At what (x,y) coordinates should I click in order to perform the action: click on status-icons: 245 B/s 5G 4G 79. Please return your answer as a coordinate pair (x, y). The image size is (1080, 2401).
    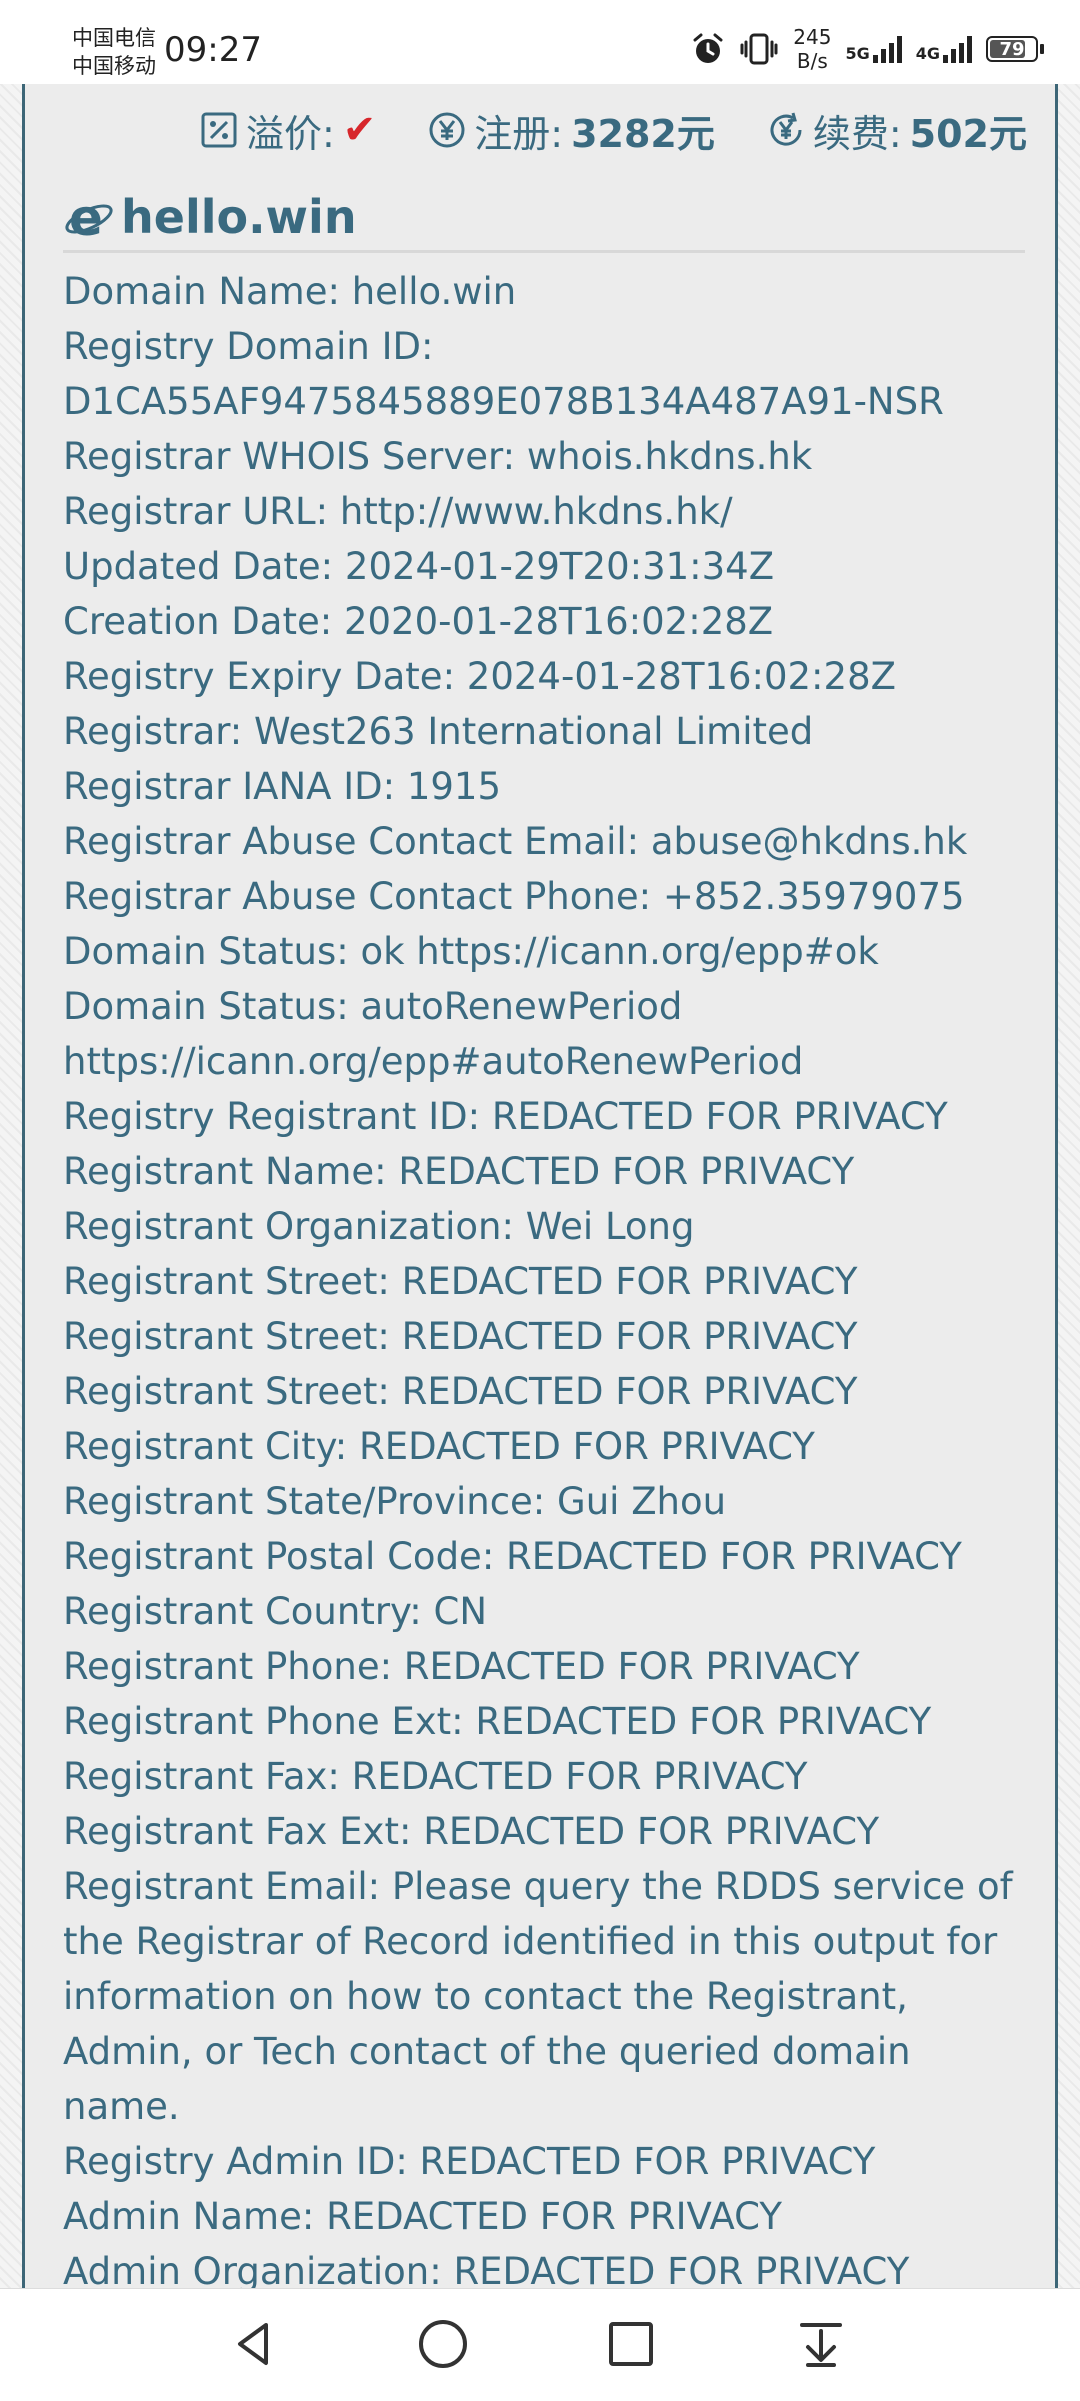
    Looking at the image, I should click on (867, 49).